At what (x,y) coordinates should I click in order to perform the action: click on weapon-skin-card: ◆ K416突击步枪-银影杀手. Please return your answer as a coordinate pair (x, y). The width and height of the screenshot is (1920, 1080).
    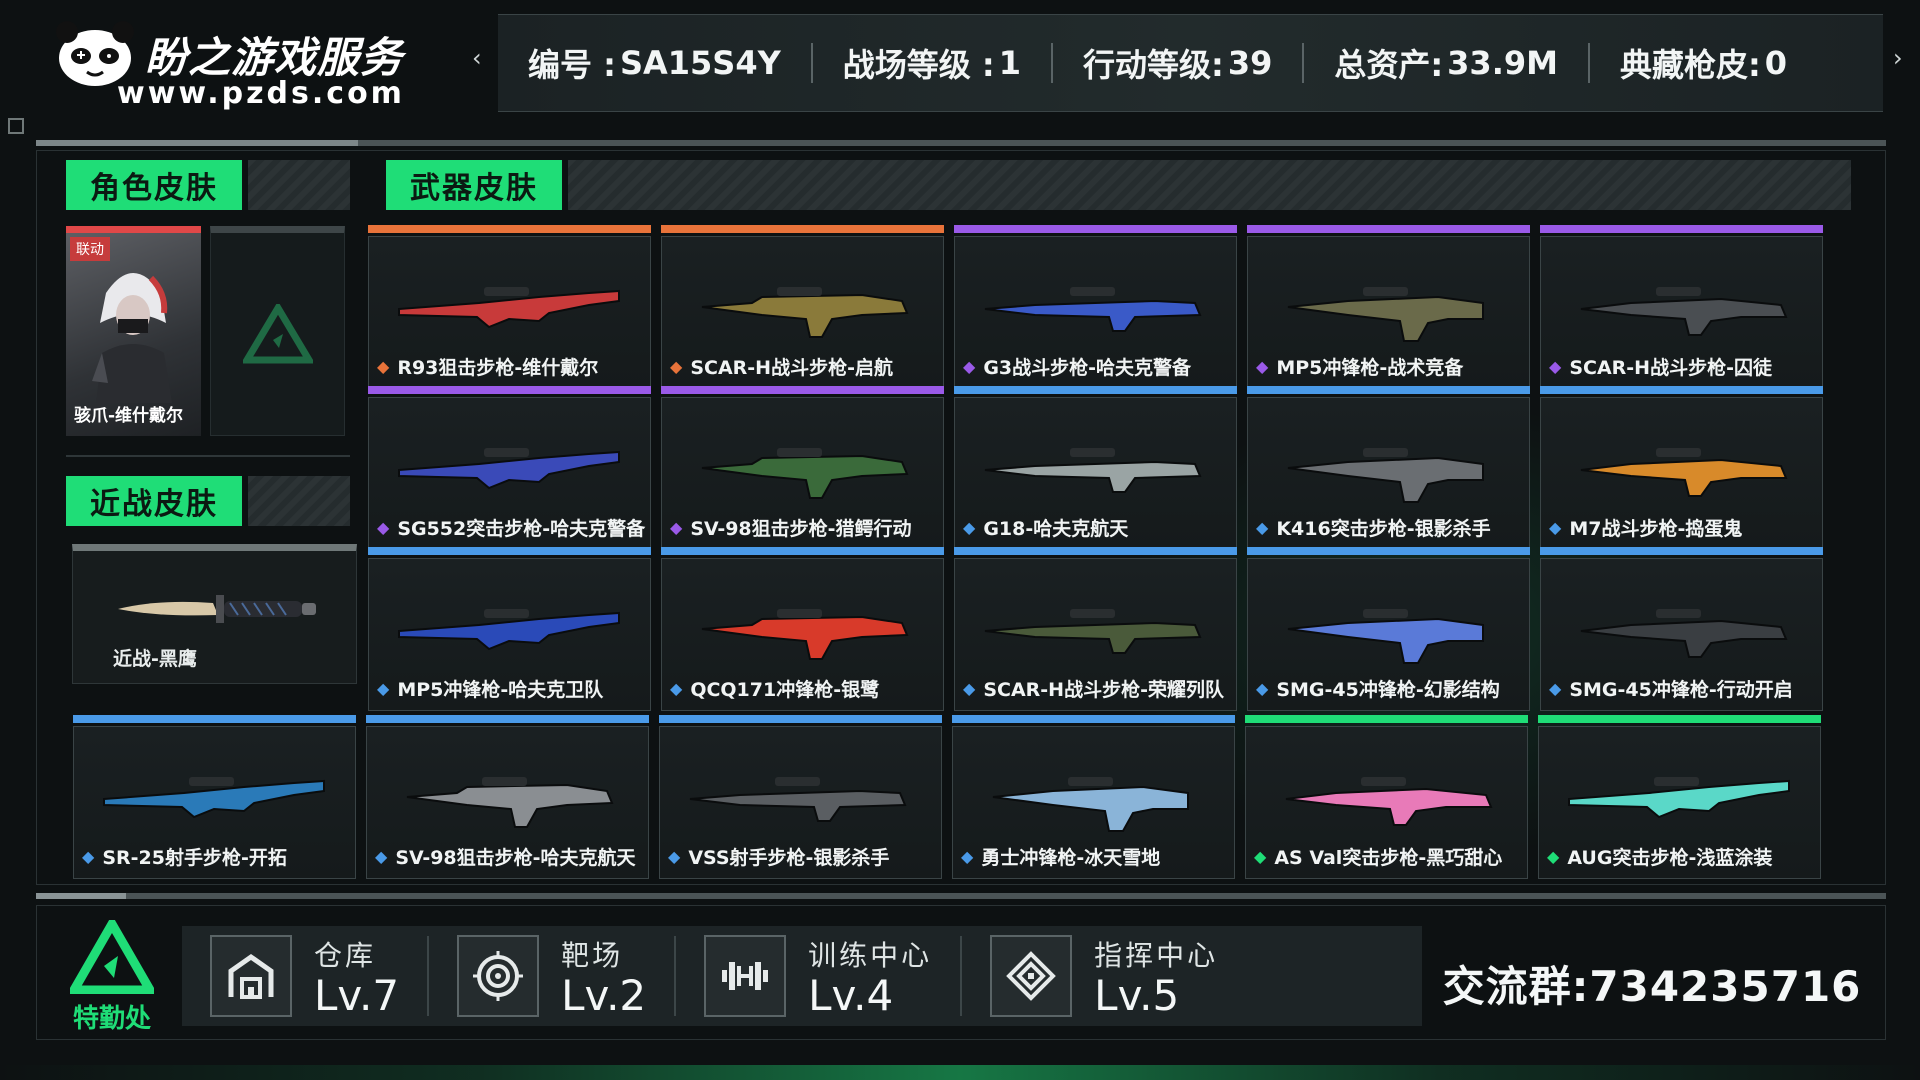
    Looking at the image, I should click on (1388, 468).